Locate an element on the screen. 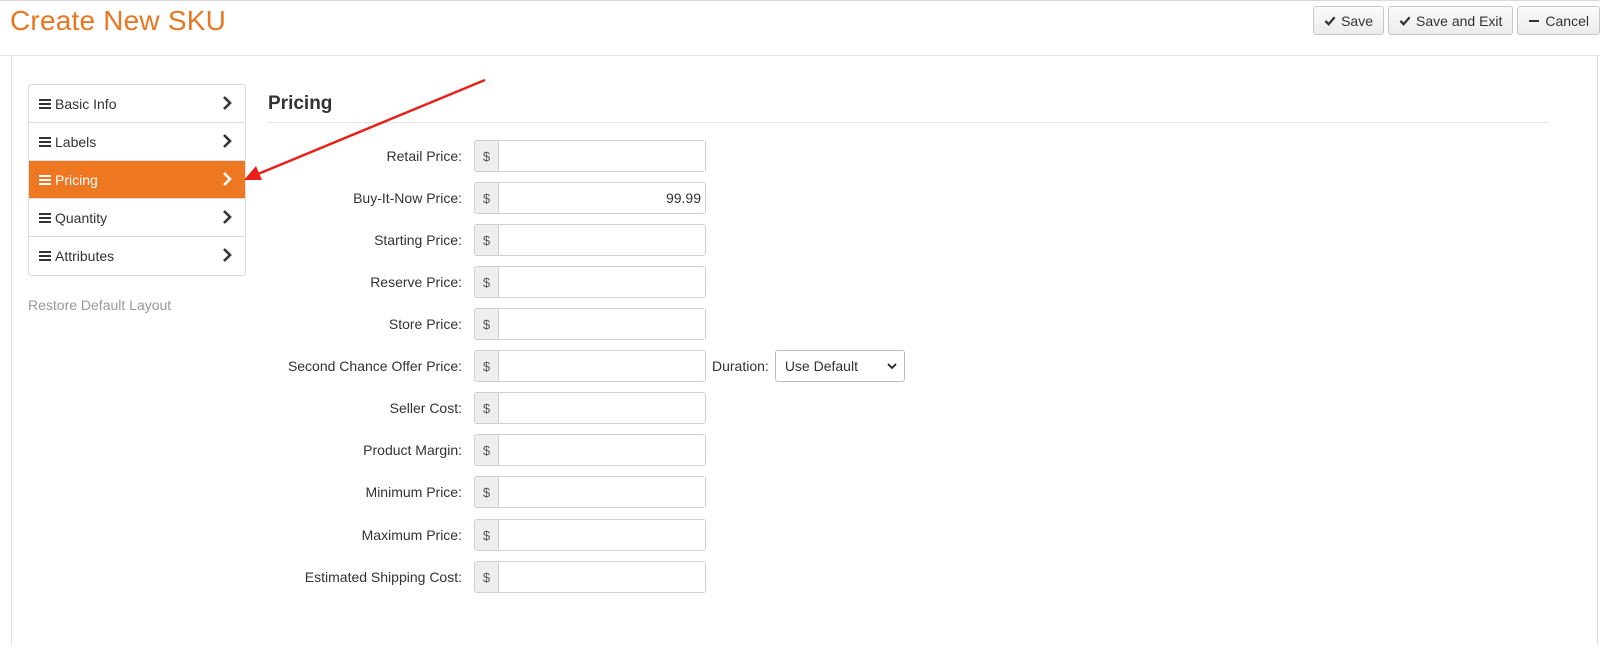 The image size is (1600, 645). duration-selected-value: Use Default is located at coordinates (821, 366).